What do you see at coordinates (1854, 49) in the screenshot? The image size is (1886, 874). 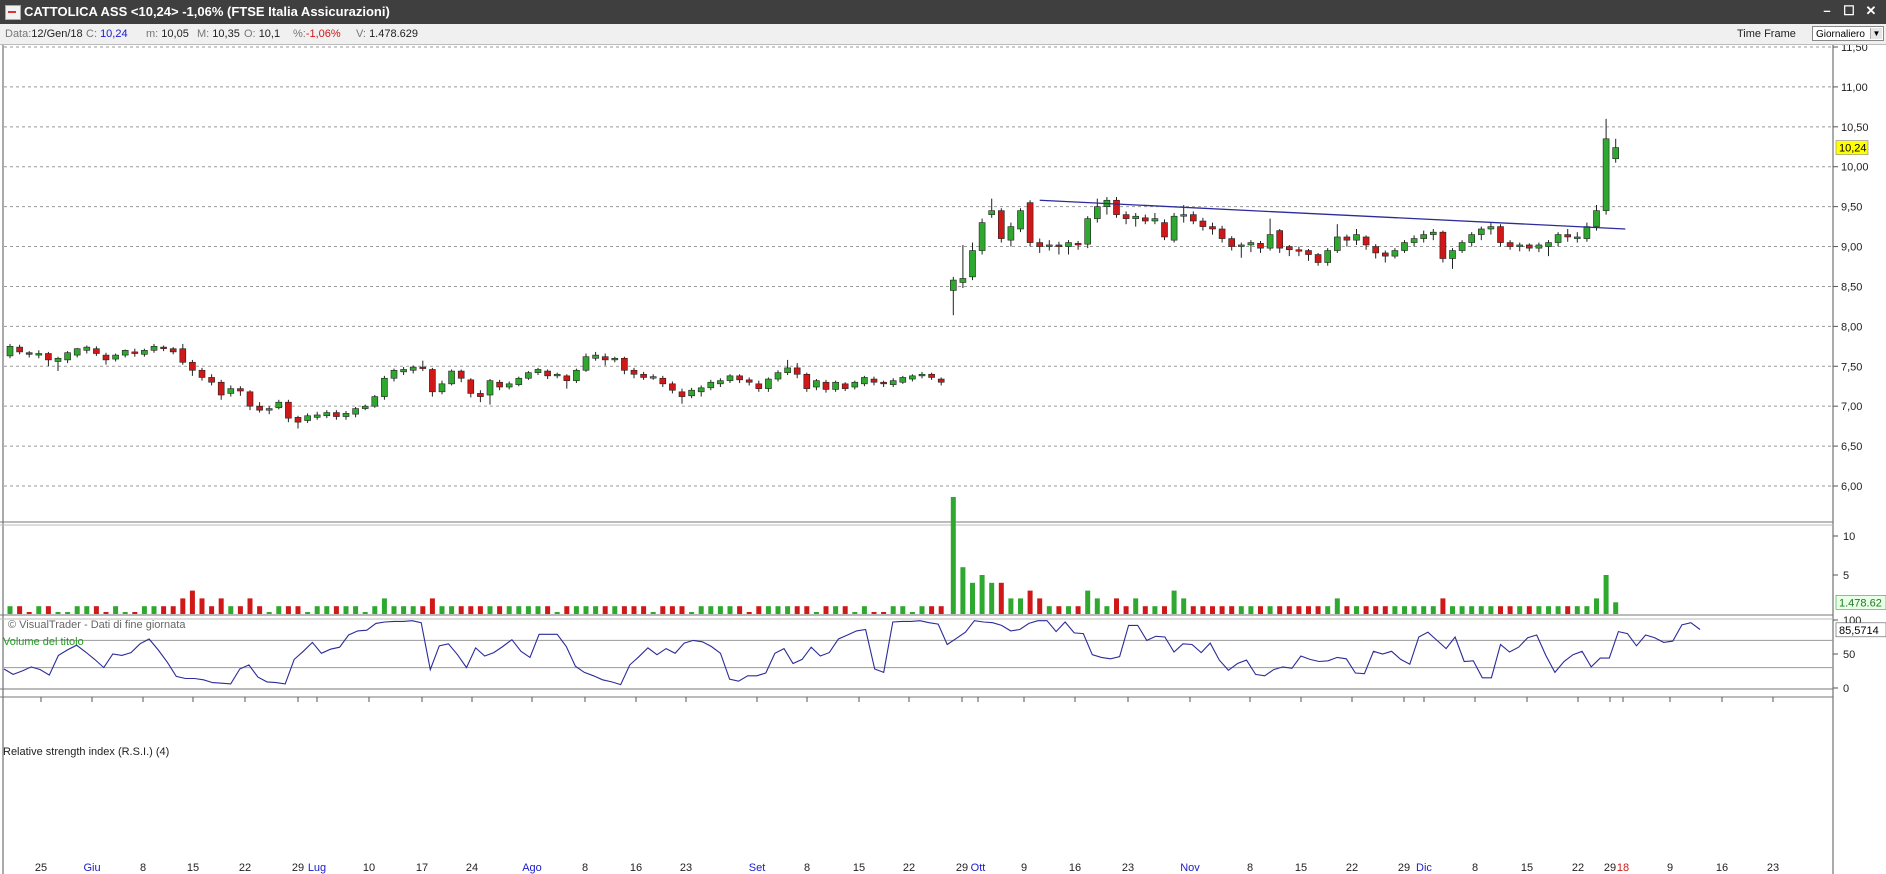 I see `price-axis-label: 11,50` at bounding box center [1854, 49].